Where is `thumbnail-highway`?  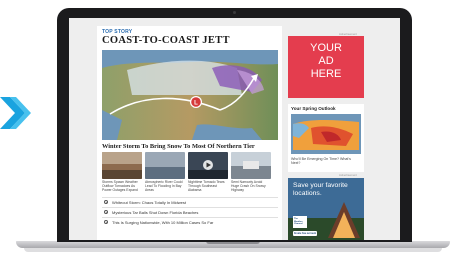 thumbnail-highway is located at coordinates (251, 165).